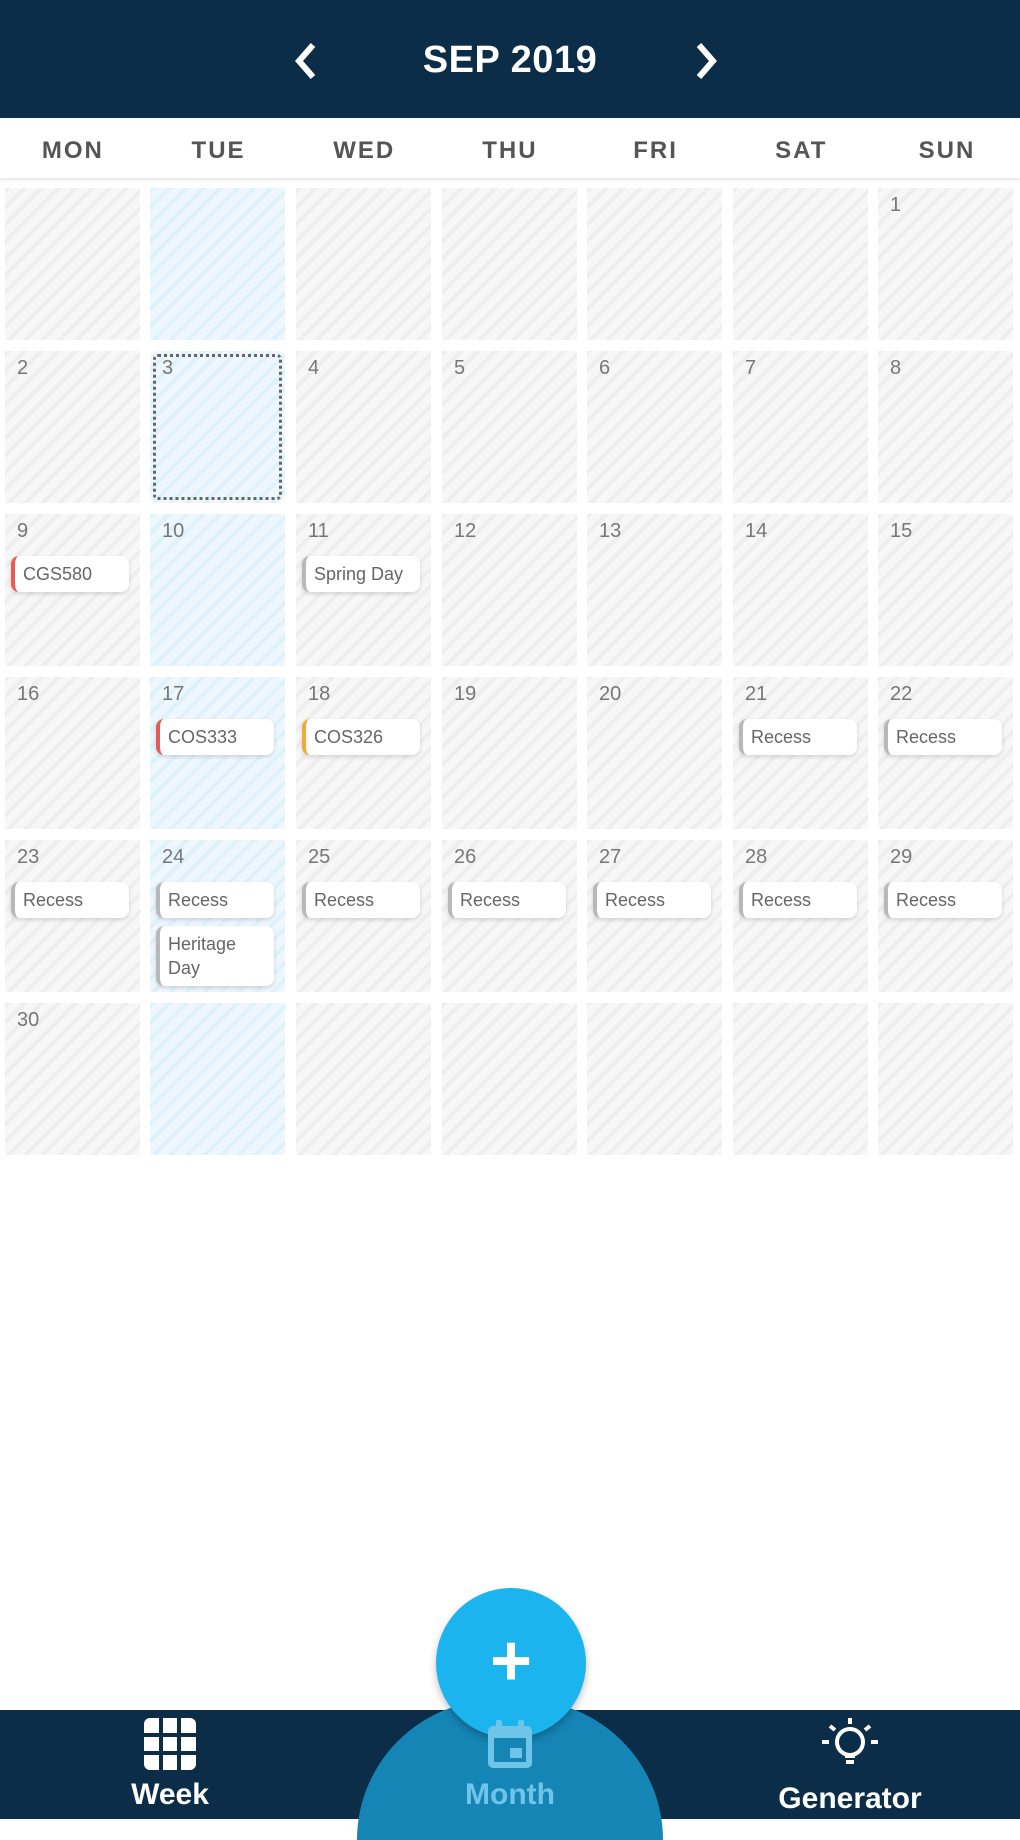  What do you see at coordinates (173, 694) in the screenshot?
I see `day-number: 17` at bounding box center [173, 694].